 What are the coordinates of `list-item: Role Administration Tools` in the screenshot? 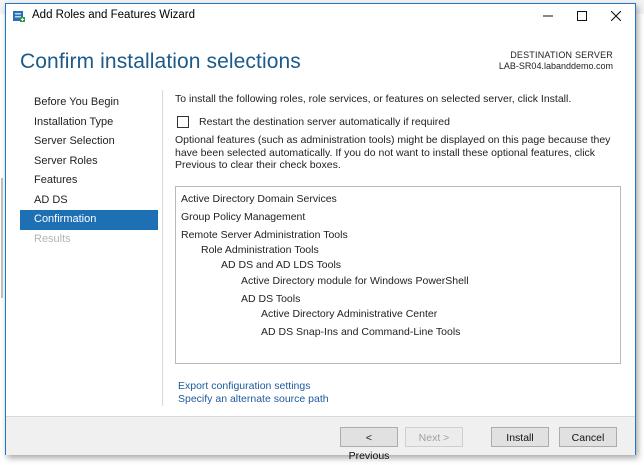 It's located at (260, 250).